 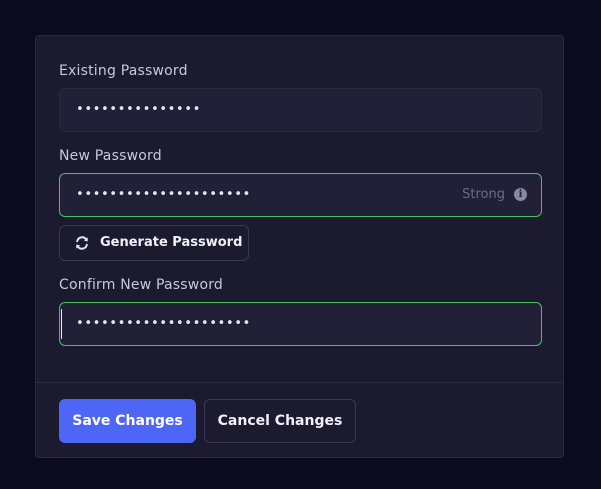 What do you see at coordinates (61, 324) in the screenshot?
I see `text-caret` at bounding box center [61, 324].